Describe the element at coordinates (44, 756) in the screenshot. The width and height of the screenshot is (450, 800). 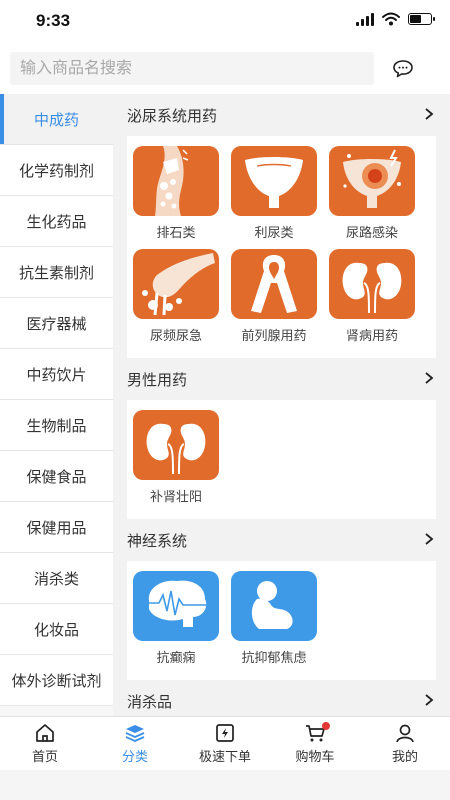
I see `tab-label: 首页` at that location.